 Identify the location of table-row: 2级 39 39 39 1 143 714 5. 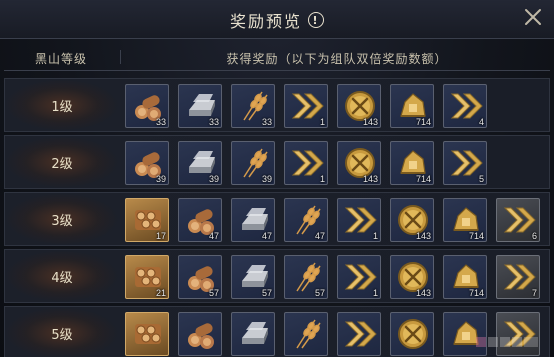
(277, 162).